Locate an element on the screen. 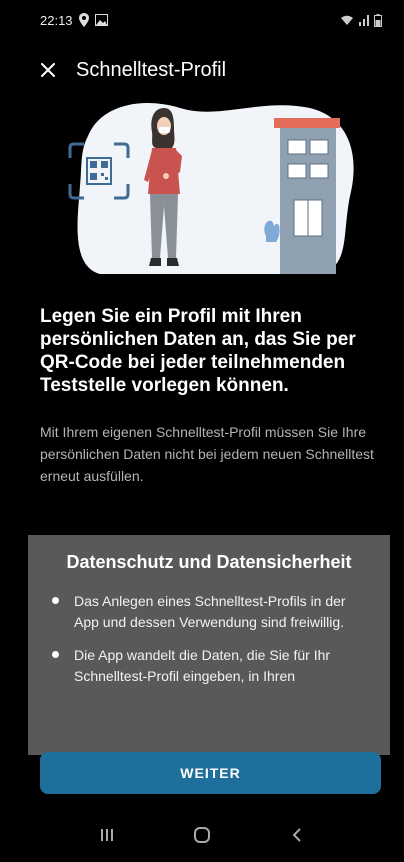 This screenshot has width=404, height=862. status-right is located at coordinates (361, 20).